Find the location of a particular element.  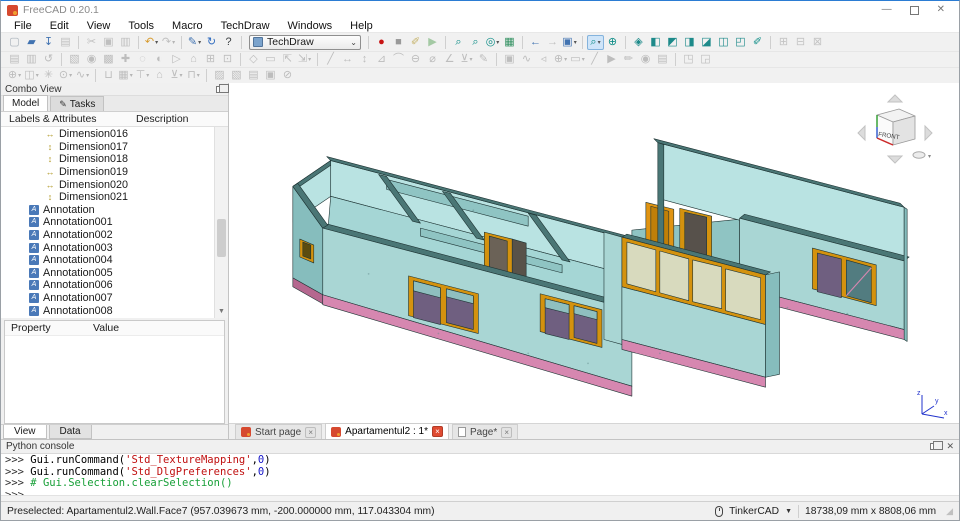

td-stack-top-button: ▨ is located at coordinates (219, 75).